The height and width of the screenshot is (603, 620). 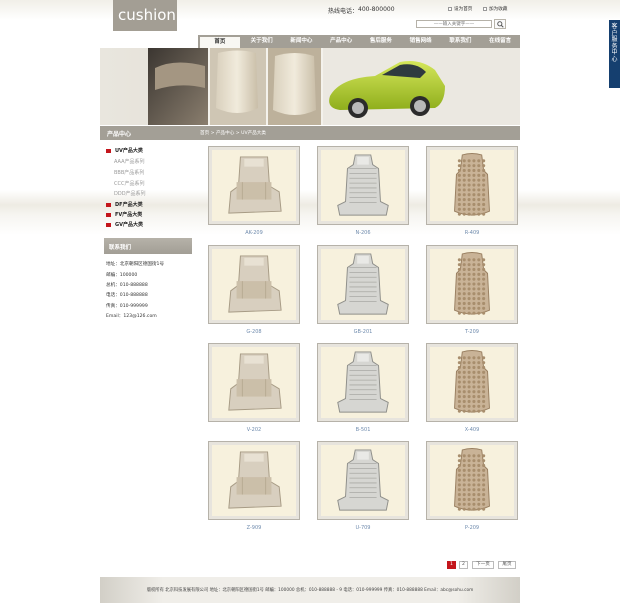 What do you see at coordinates (130, 193) in the screenshot?
I see `category-ddd: DDD产品系列` at bounding box center [130, 193].